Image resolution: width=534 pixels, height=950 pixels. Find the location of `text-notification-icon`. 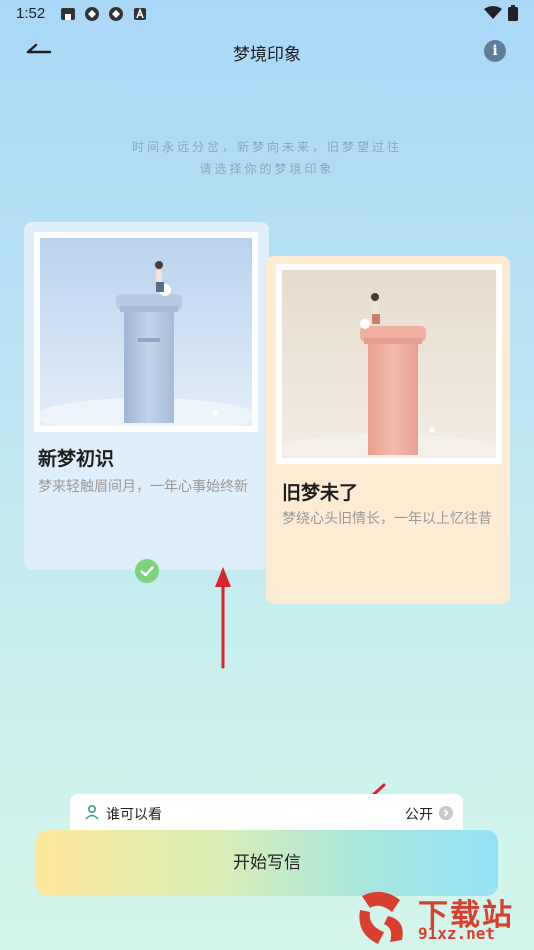

text-notification-icon is located at coordinates (140, 13).